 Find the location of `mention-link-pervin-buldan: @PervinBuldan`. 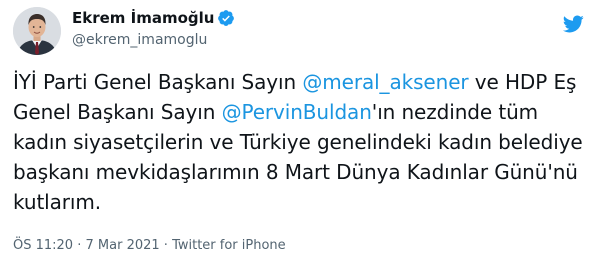

mention-link-pervin-buldan: @PervinBuldan is located at coordinates (297, 112).